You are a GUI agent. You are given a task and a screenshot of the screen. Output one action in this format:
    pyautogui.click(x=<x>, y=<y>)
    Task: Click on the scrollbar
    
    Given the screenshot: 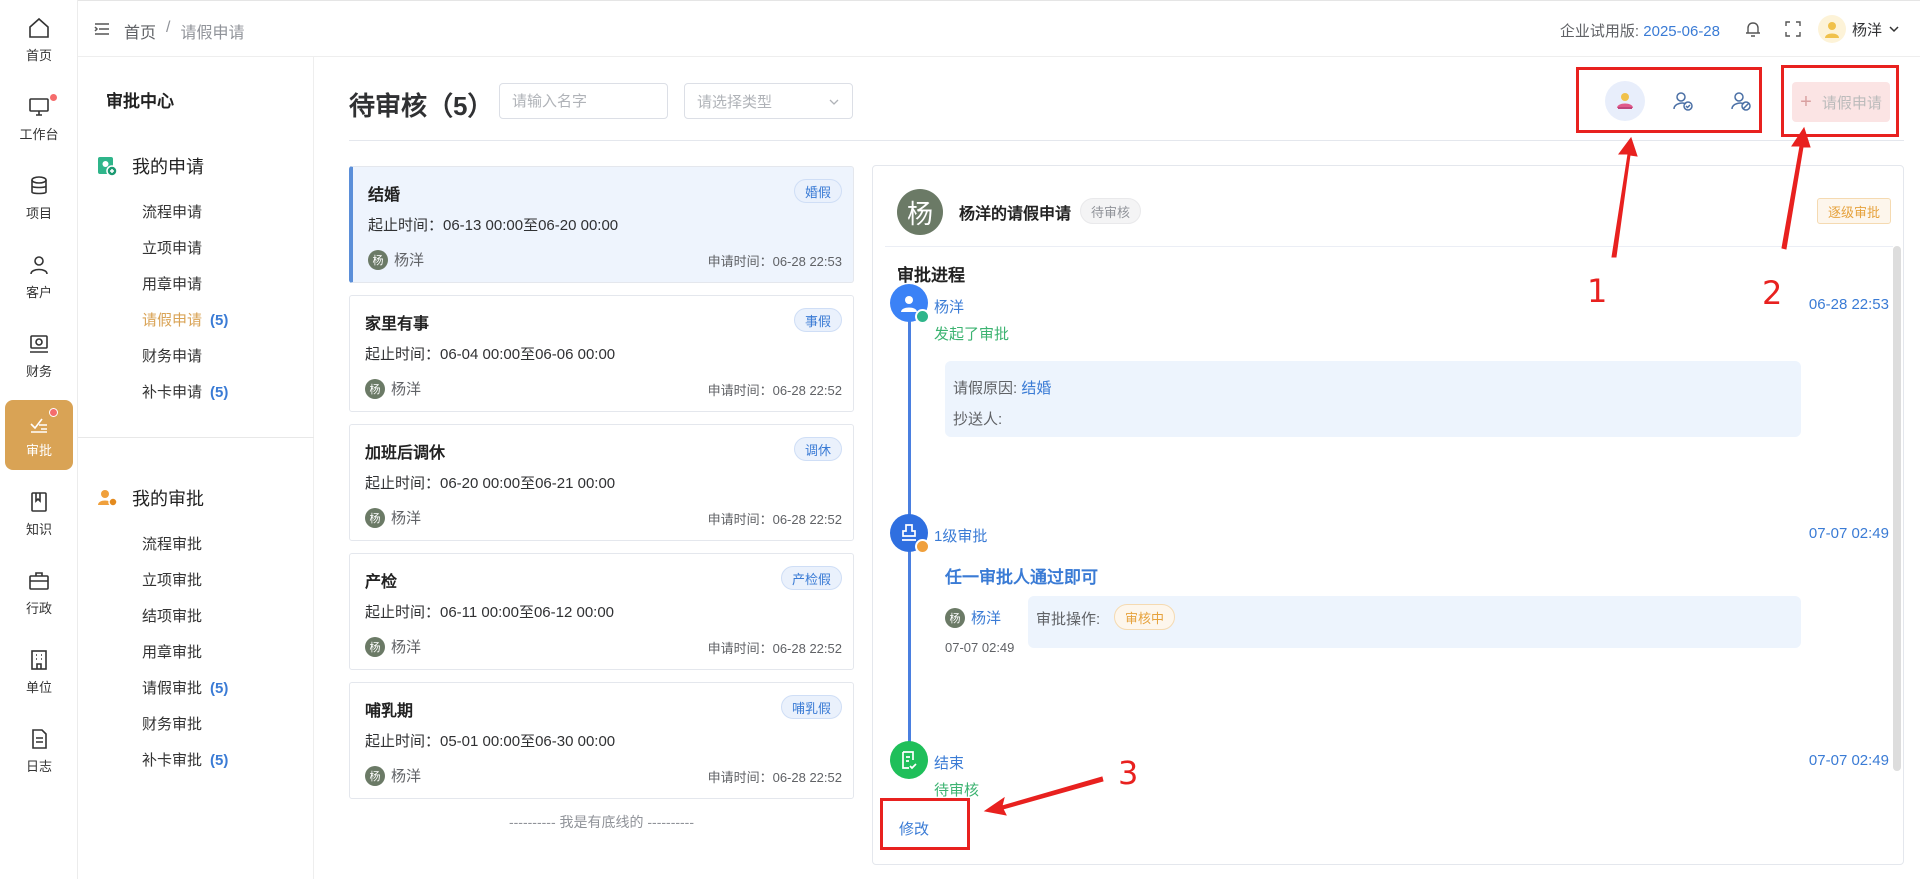 What is the action you would take?
    pyautogui.click(x=1897, y=508)
    